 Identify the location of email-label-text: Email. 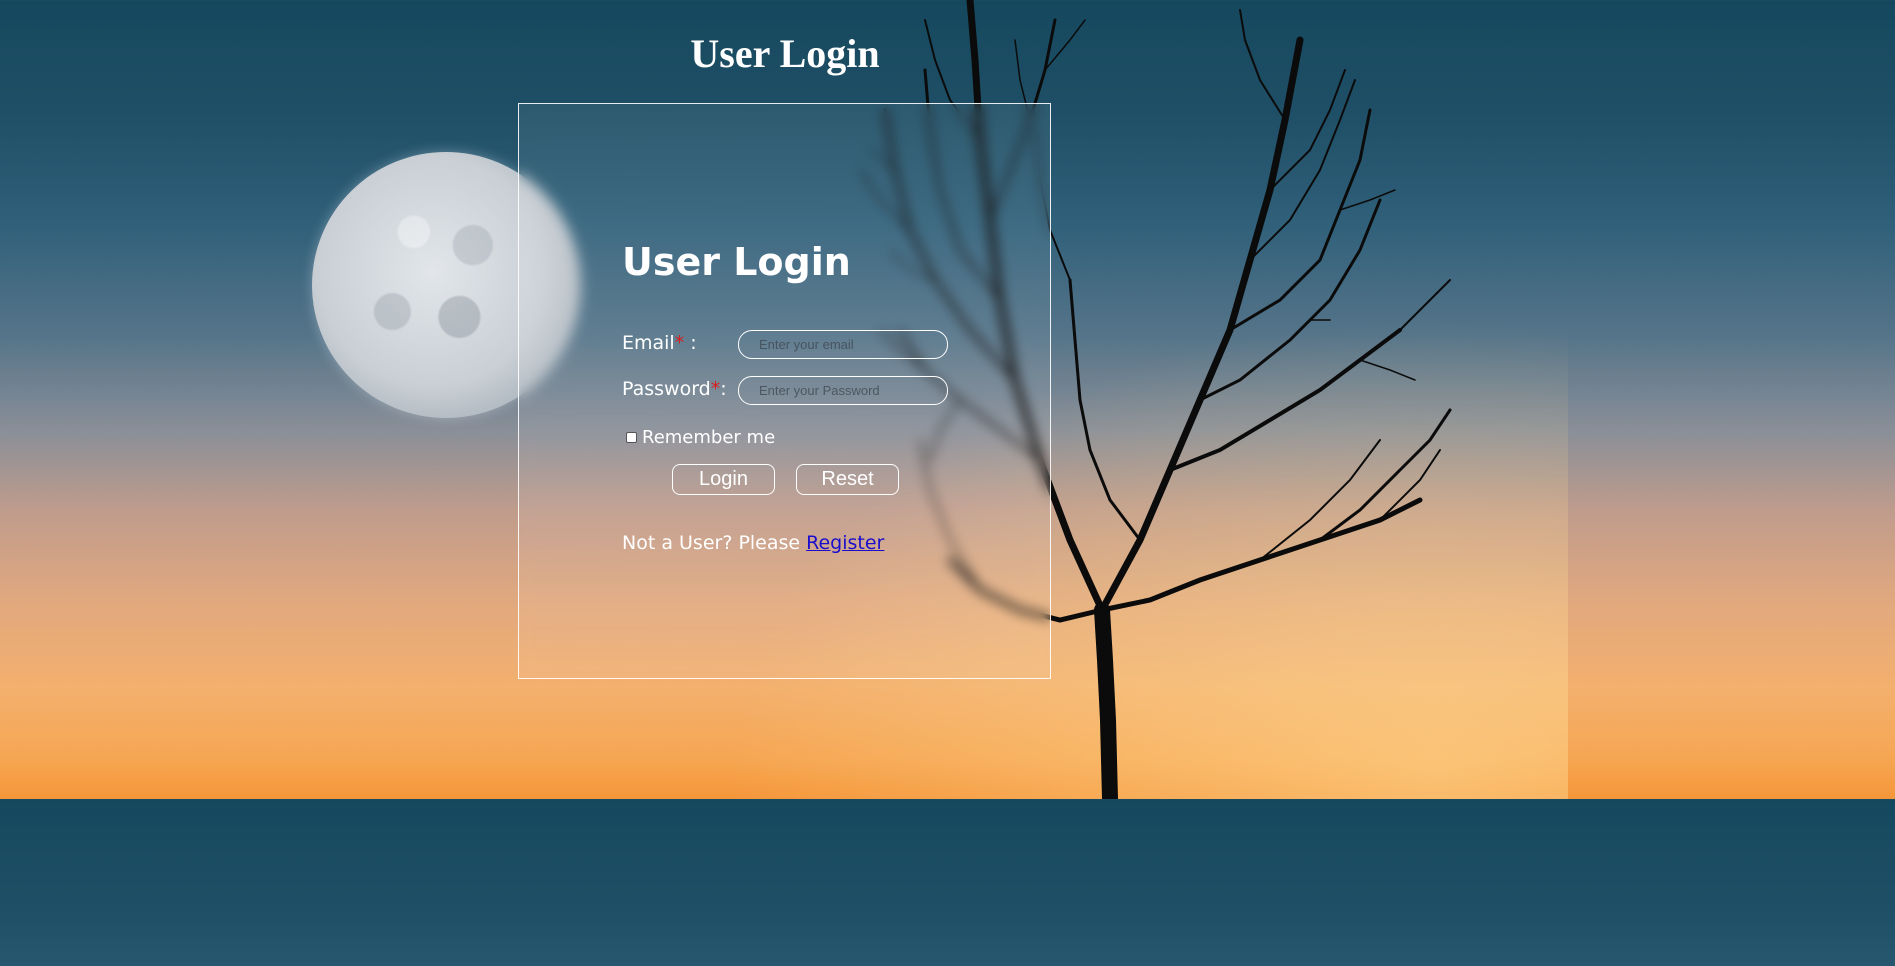
(648, 343).